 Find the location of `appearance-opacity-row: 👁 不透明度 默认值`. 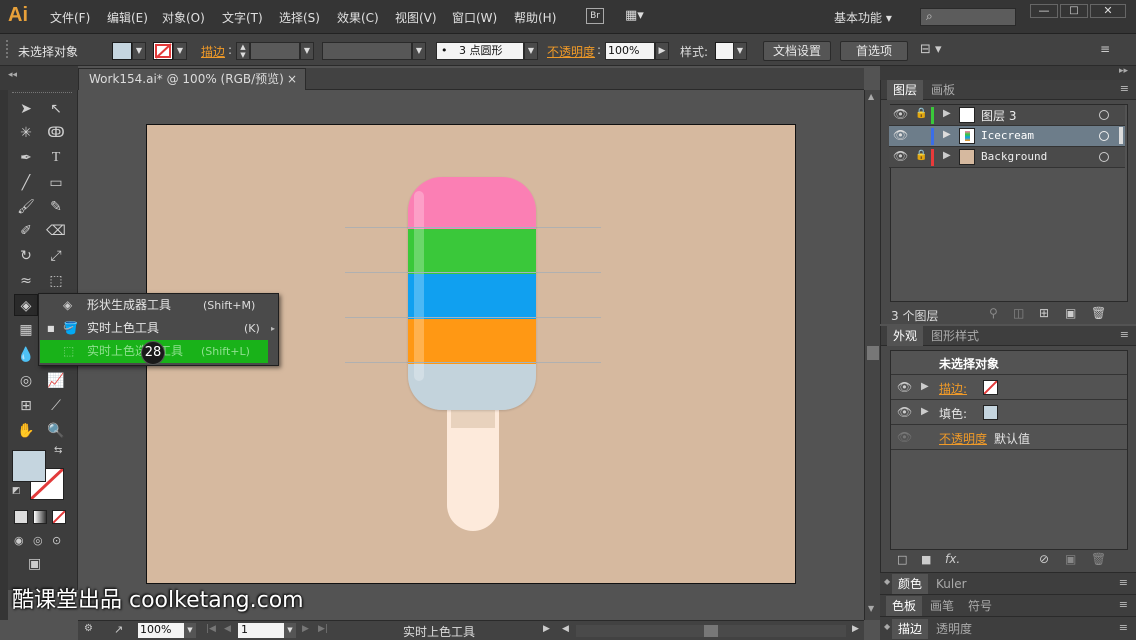

appearance-opacity-row: 👁 不透明度 默认值 is located at coordinates (1009, 438).